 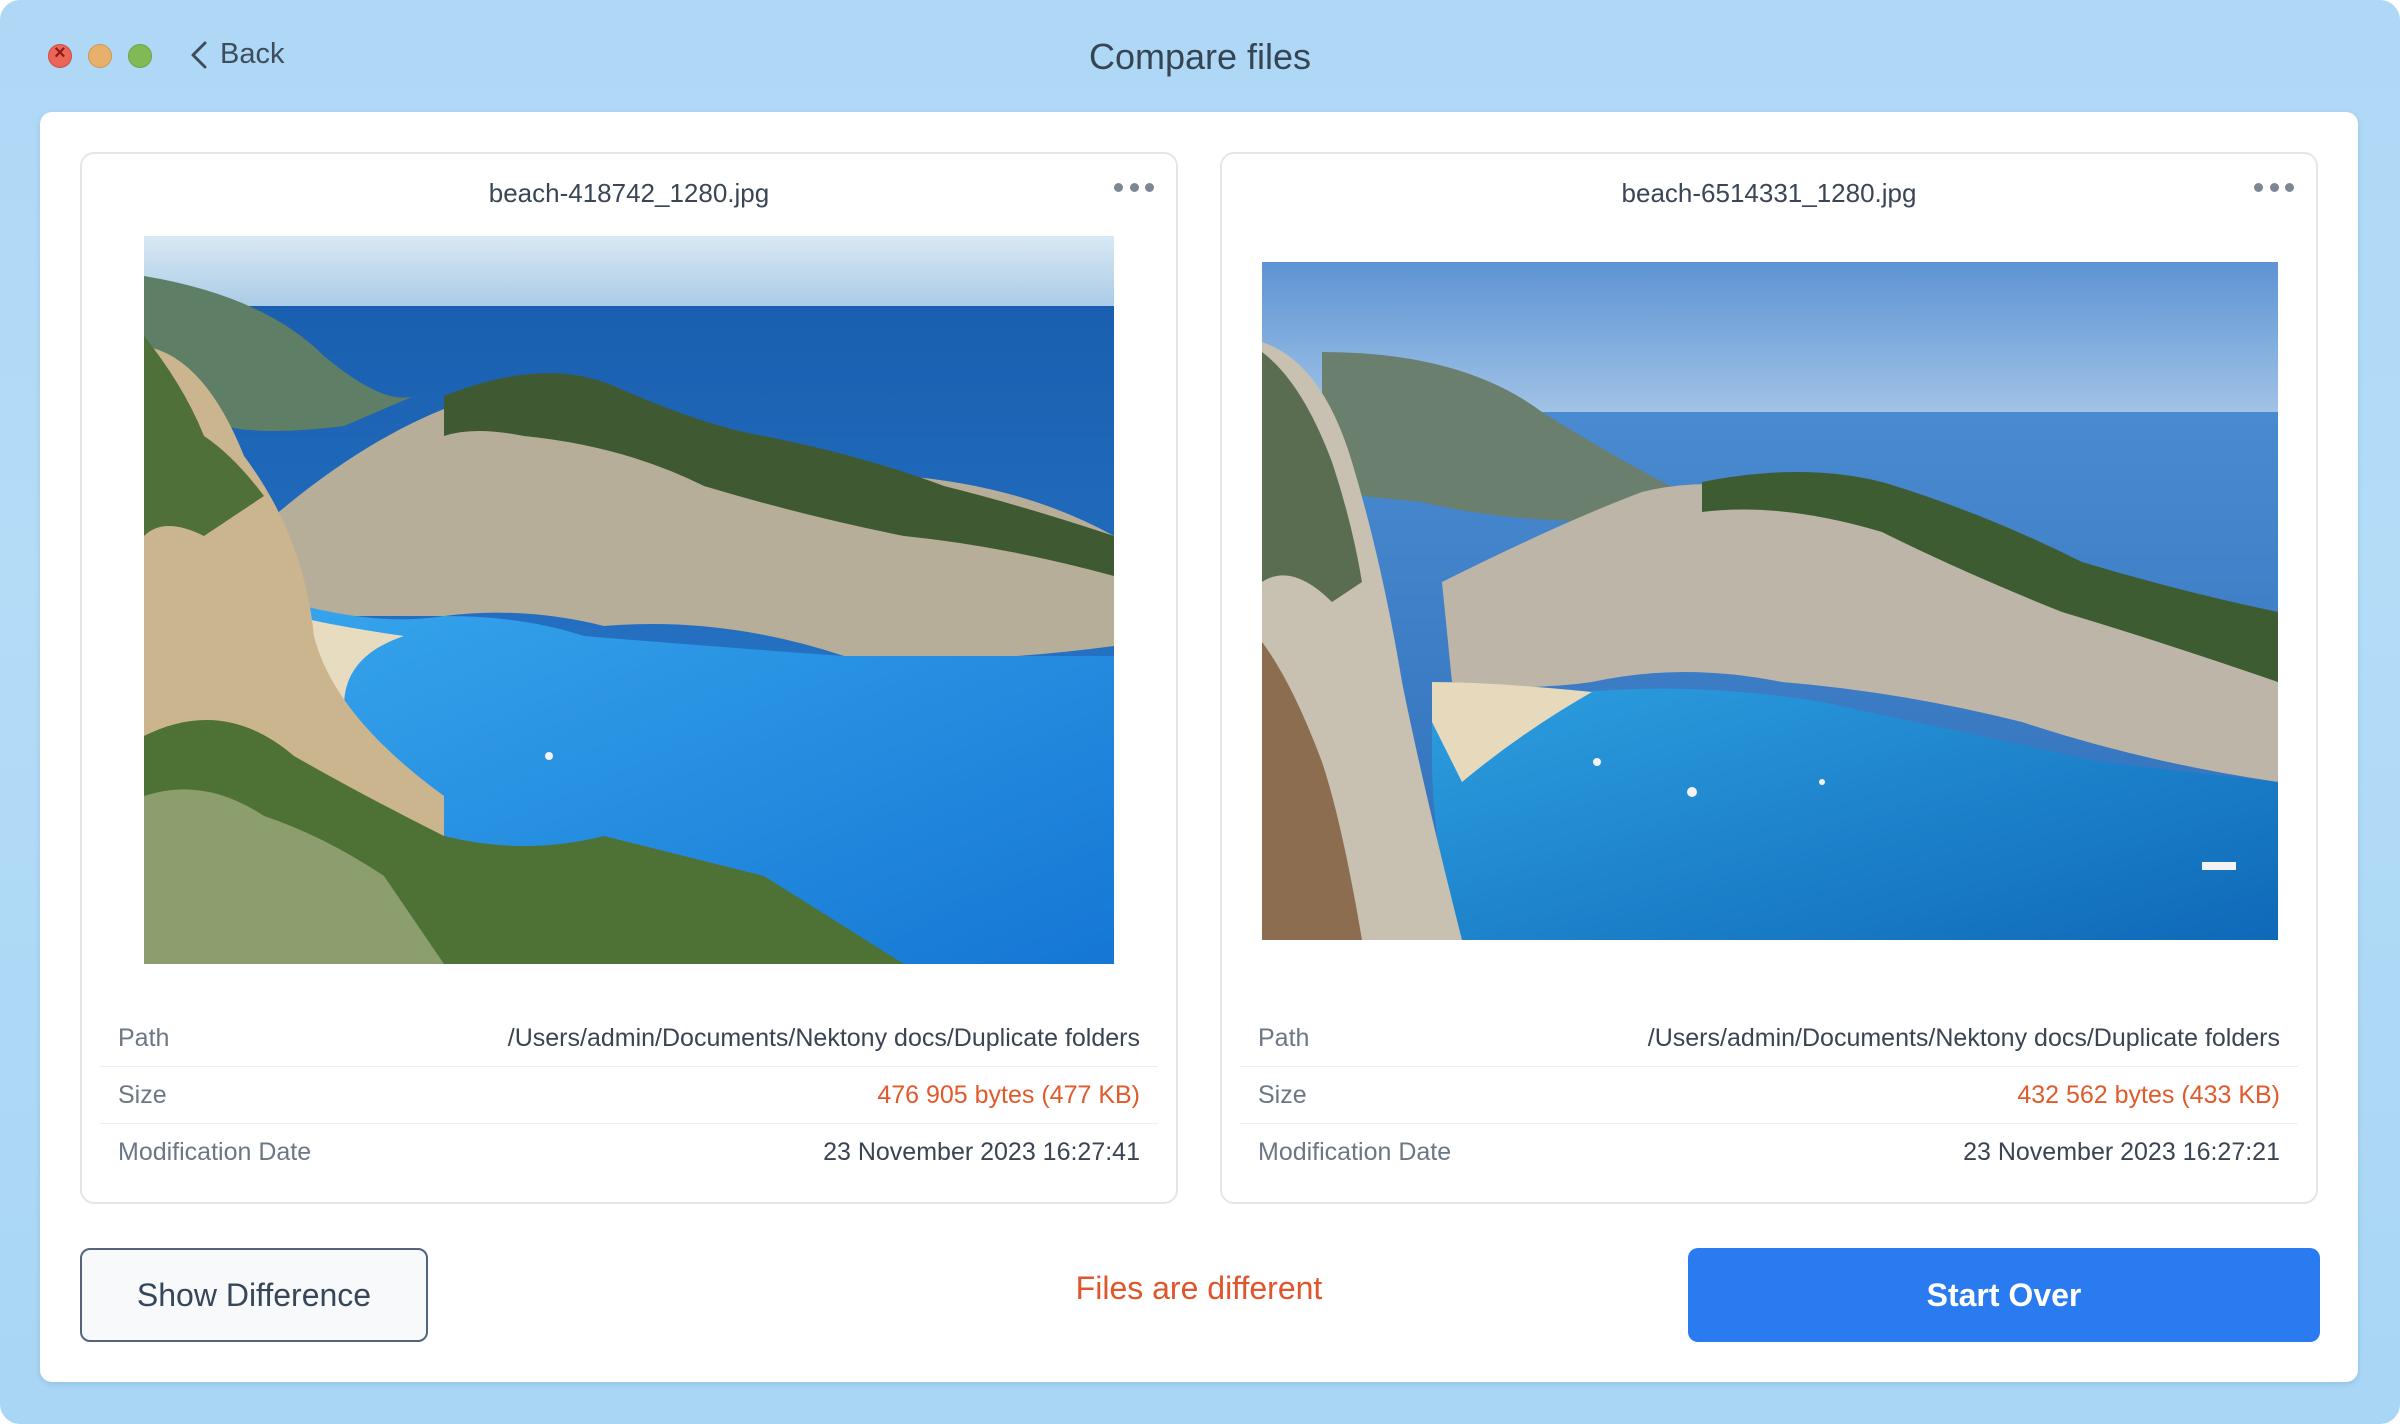 What do you see at coordinates (2148, 1094) in the screenshot?
I see `size-value: 432 562 bytes (433 KB)` at bounding box center [2148, 1094].